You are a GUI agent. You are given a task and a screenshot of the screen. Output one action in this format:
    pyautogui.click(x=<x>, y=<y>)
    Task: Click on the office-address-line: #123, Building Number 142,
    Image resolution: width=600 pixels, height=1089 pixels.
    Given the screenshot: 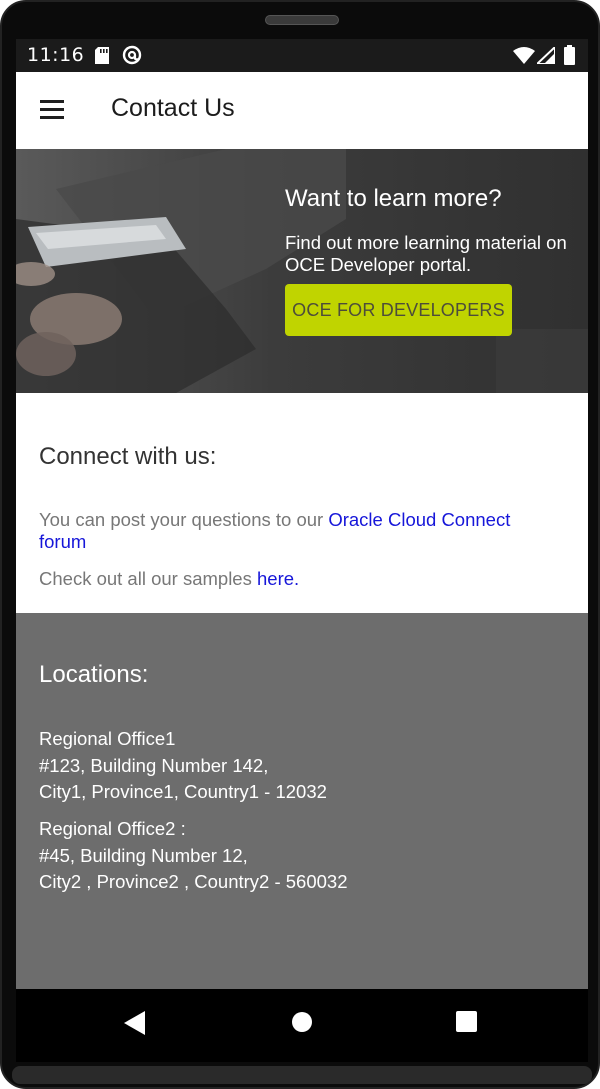 What is the action you would take?
    pyautogui.click(x=154, y=765)
    